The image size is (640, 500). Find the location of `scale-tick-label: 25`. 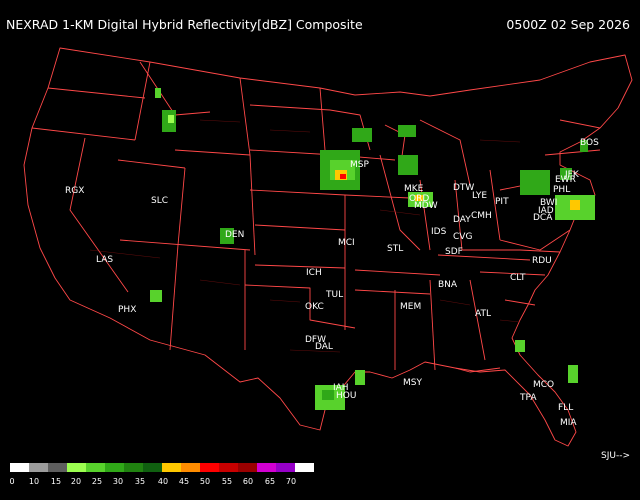

scale-tick-label: 25 is located at coordinates (97, 481).